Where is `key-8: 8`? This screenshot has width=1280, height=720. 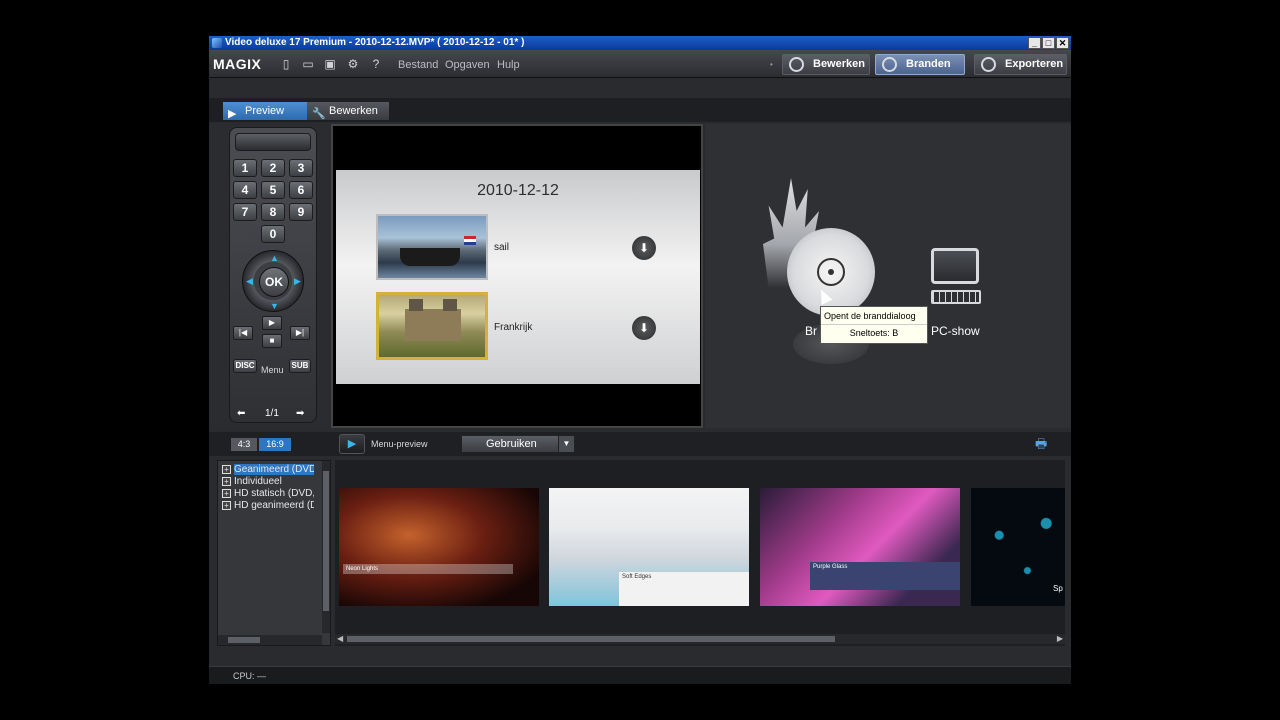
key-8: 8 is located at coordinates (273, 212).